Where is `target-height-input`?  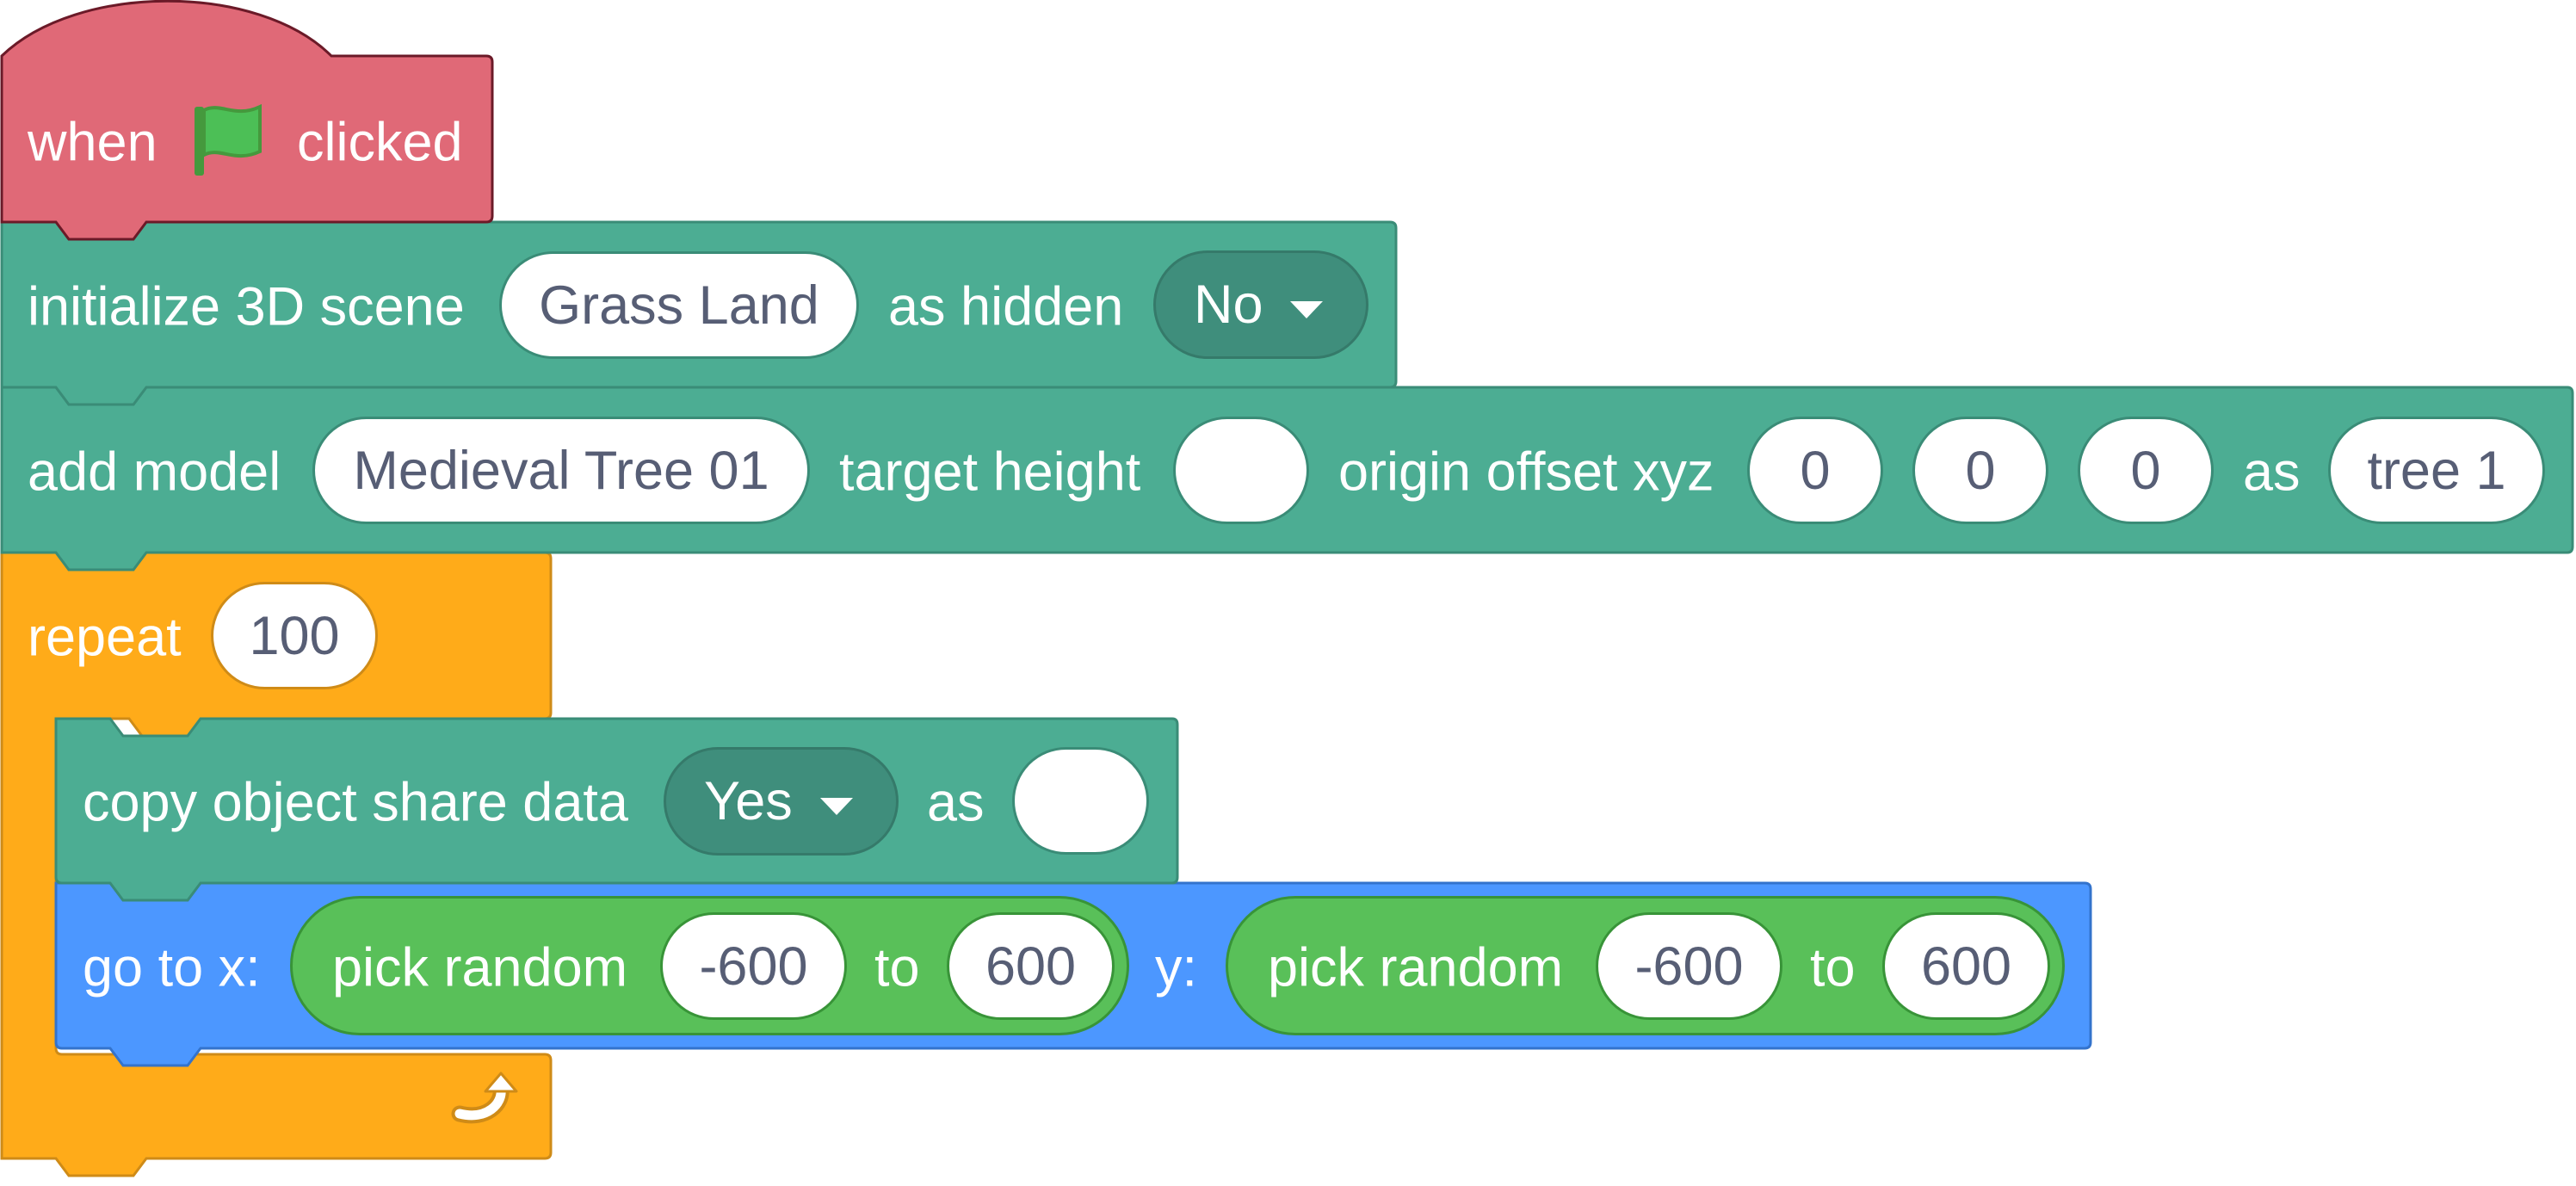
target-height-input is located at coordinates (1241, 470).